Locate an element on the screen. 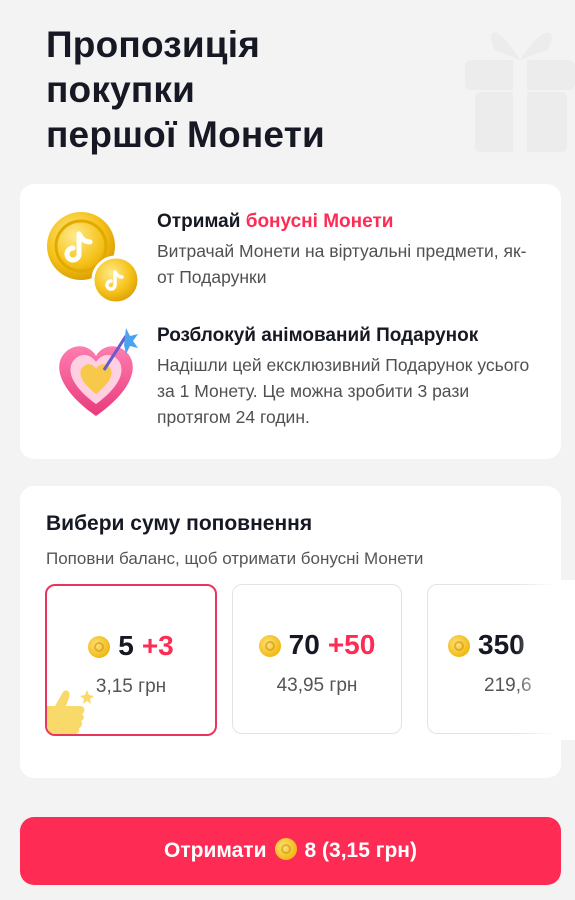 Image resolution: width=575 pixels, height=900 pixels. gift-background-icon is located at coordinates (520, 93).